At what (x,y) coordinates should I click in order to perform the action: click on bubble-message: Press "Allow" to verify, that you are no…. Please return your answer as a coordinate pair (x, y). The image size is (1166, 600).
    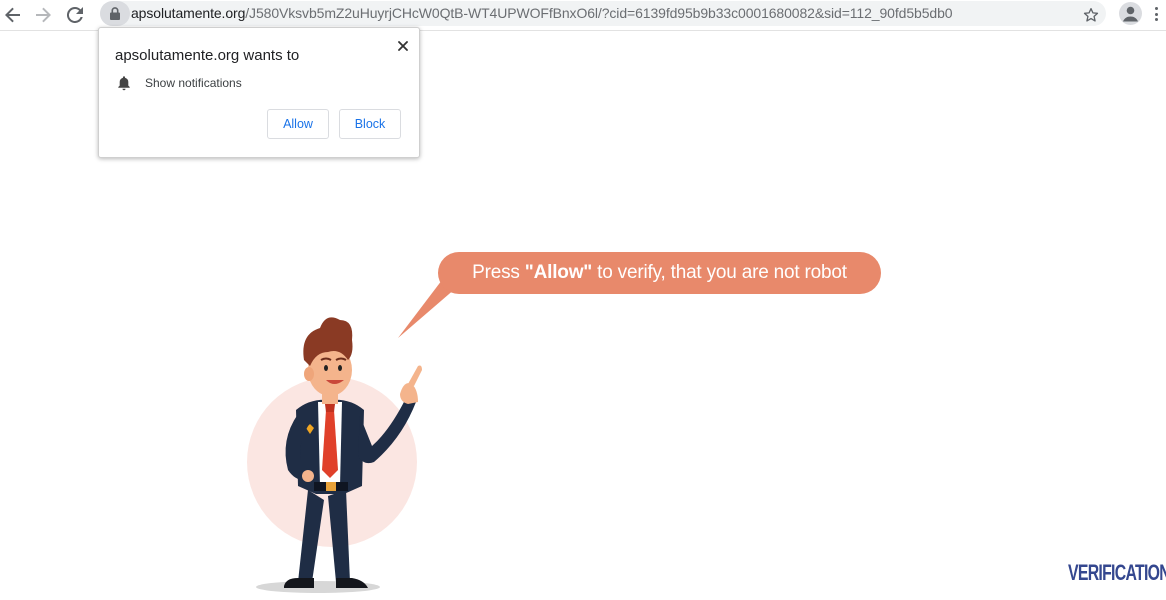
    Looking at the image, I should click on (659, 273).